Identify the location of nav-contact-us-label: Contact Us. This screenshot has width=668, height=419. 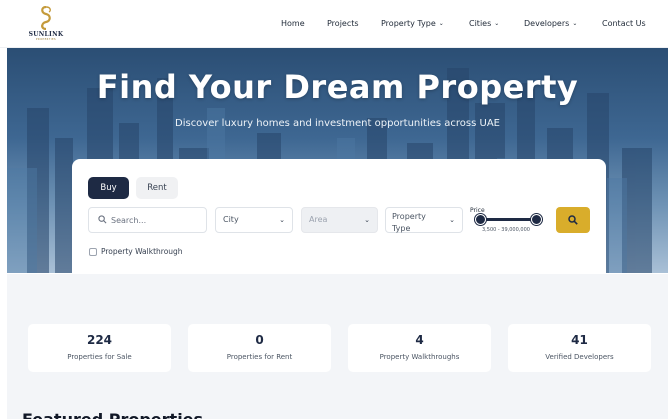
(624, 23).